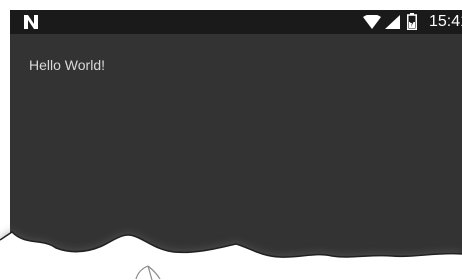  What do you see at coordinates (67, 65) in the screenshot?
I see `hello-text: Hello World!` at bounding box center [67, 65].